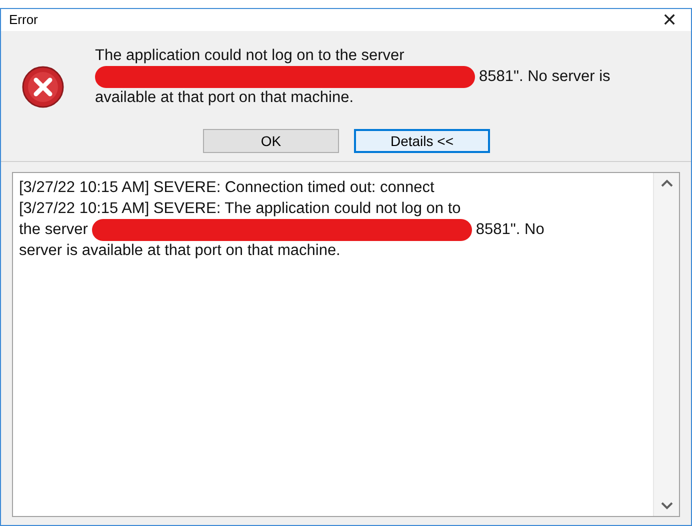 The width and height of the screenshot is (692, 526). What do you see at coordinates (226, 188) in the screenshot?
I see `message-text: [3/27/22 10:15 AM] SEVERE: Connection timed out: connect` at bounding box center [226, 188].